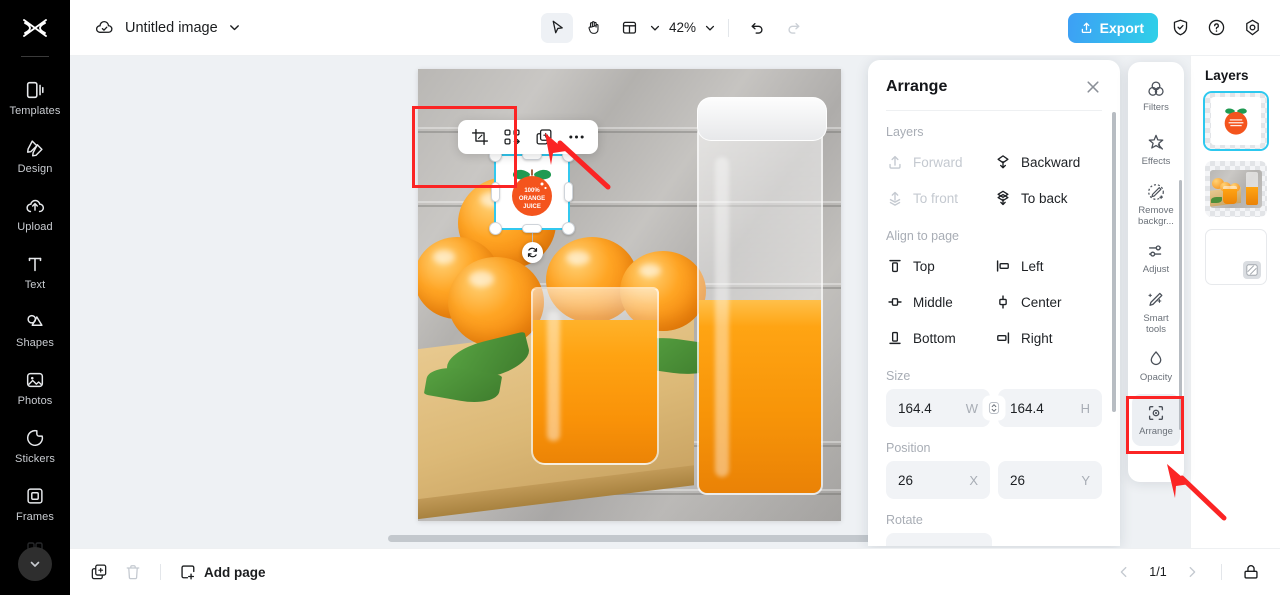 The height and width of the screenshot is (595, 1280). Describe the element at coordinates (532, 192) in the screenshot. I see `orange-juice-sticker: 100% ORANGE JUICE` at that location.